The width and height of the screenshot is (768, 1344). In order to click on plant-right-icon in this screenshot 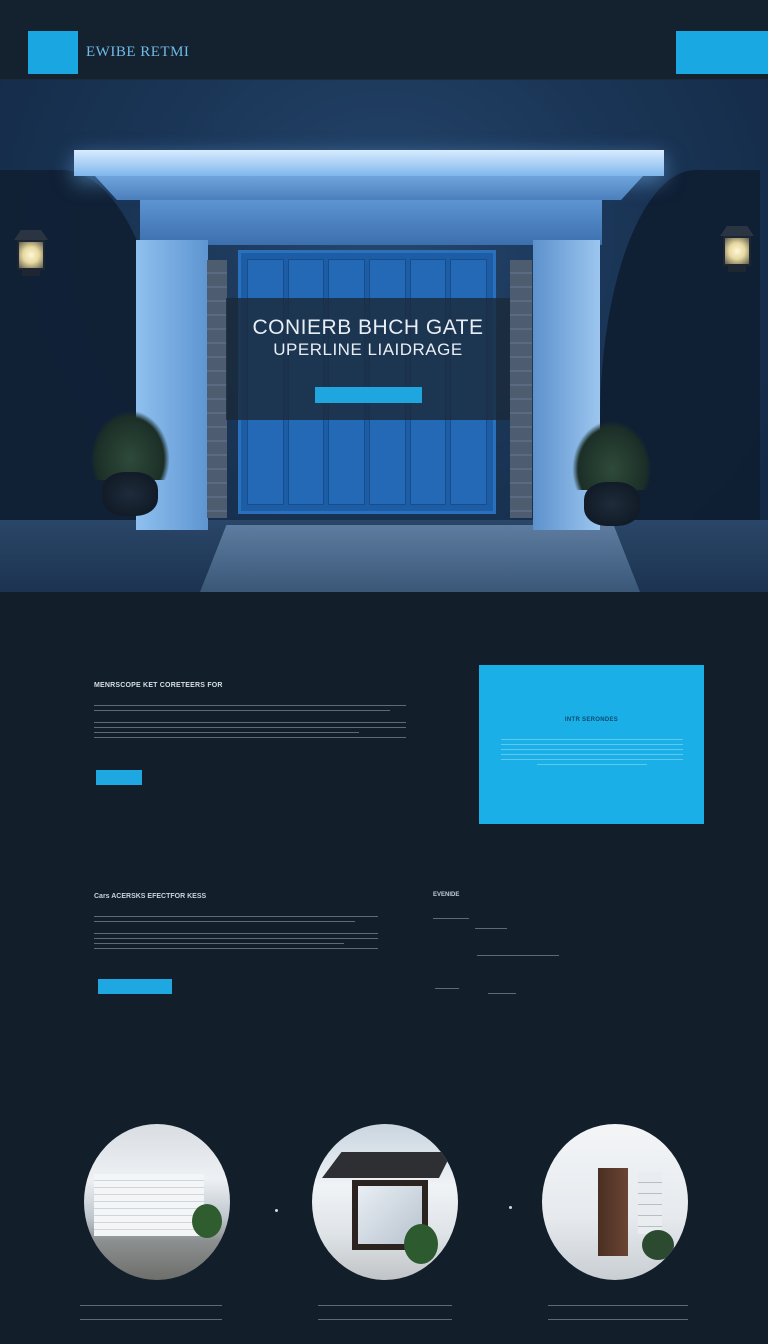, I will do `click(612, 475)`.